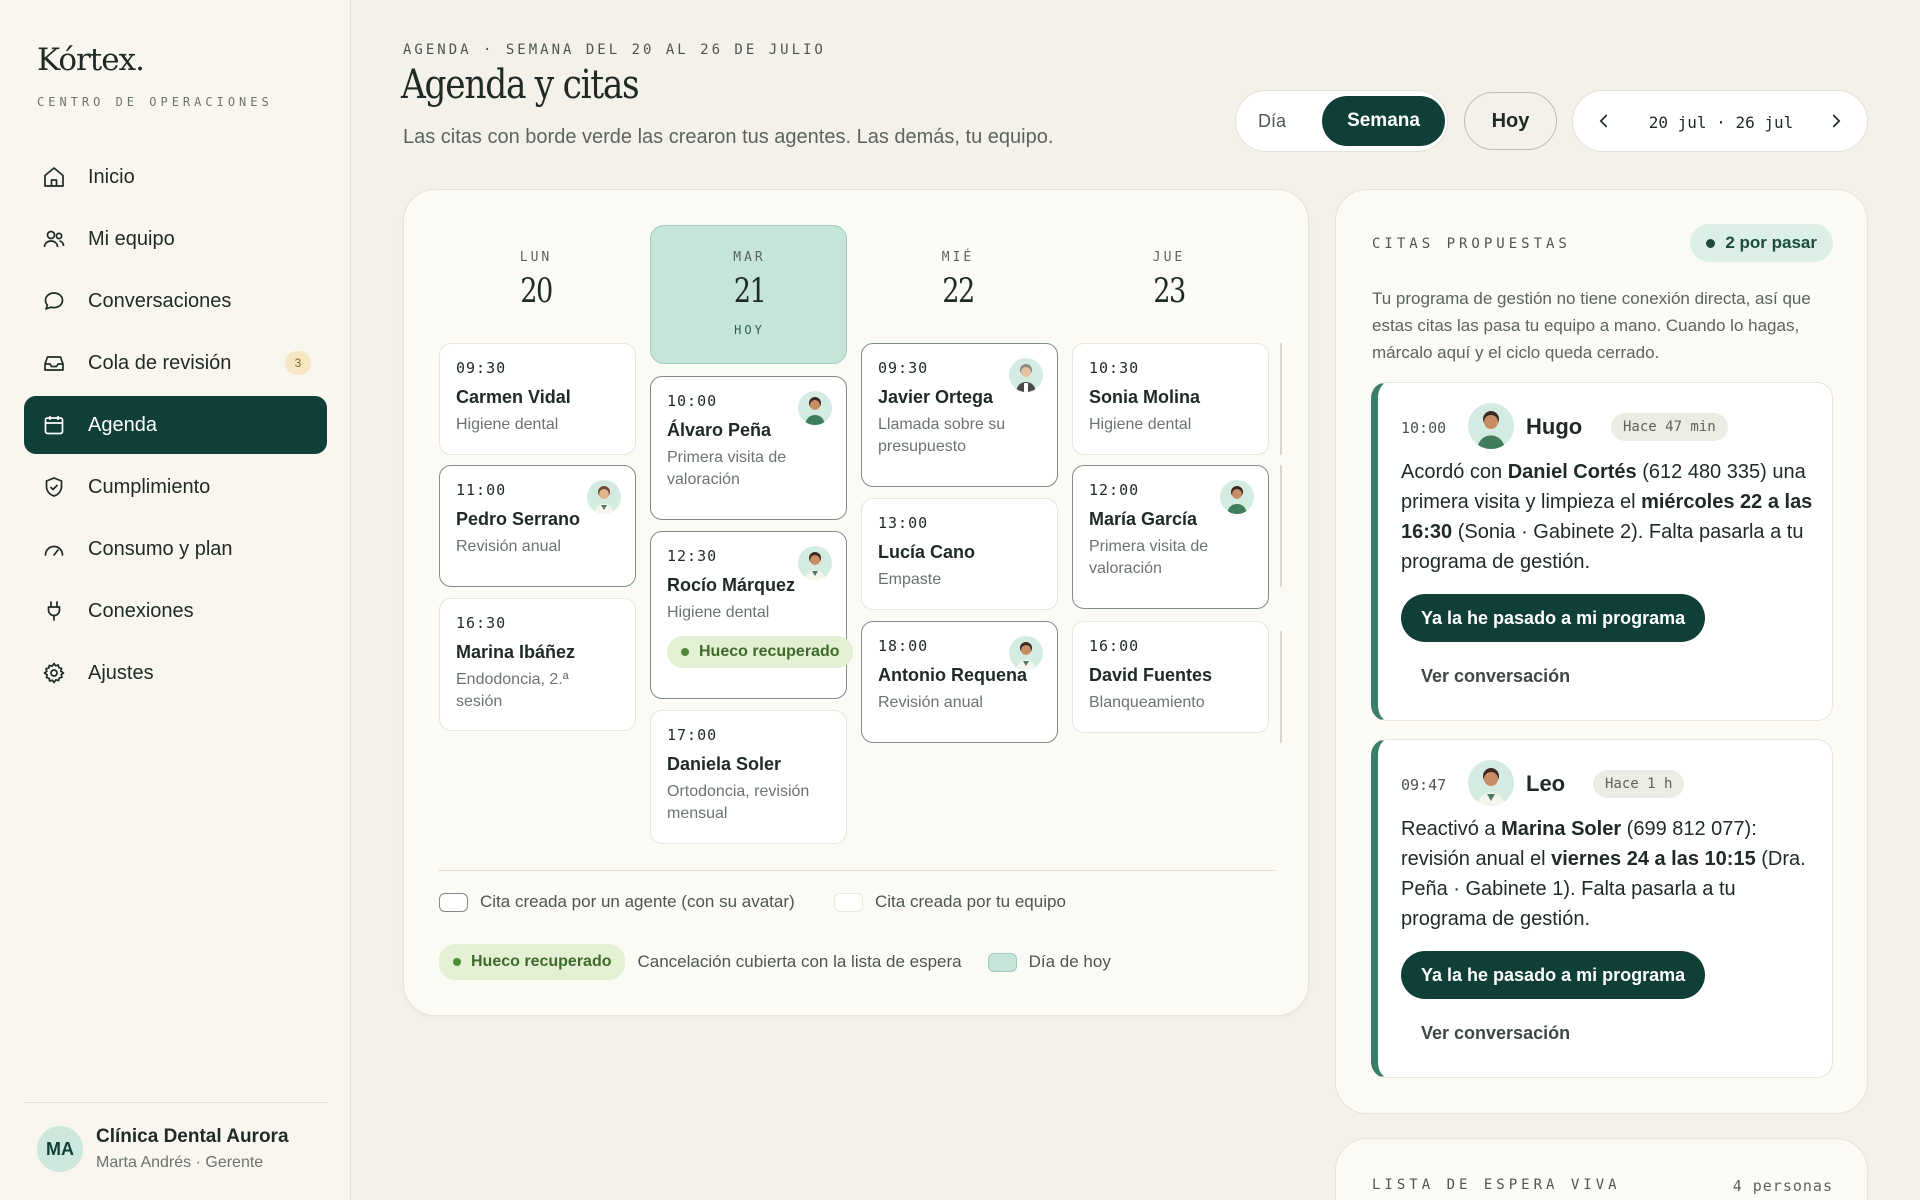  I want to click on day-header-tue-today: MAR 21 HOY, so click(748, 294).